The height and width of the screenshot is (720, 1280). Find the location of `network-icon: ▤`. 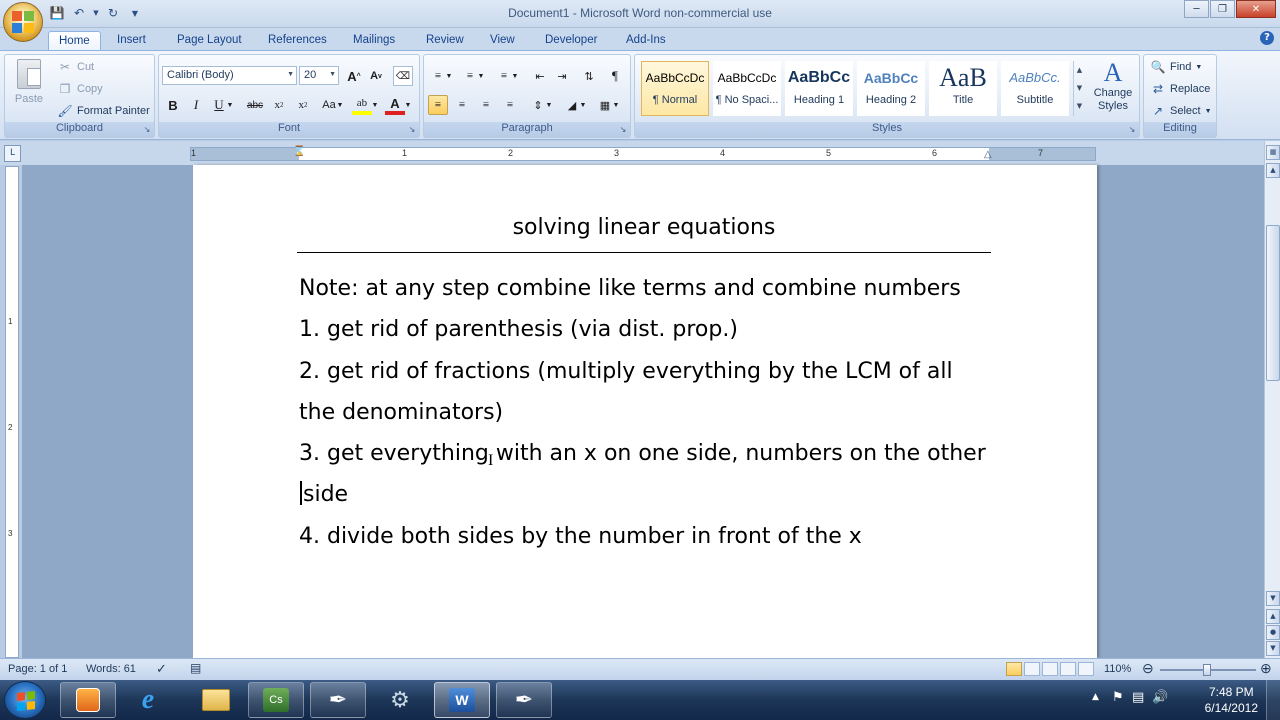

network-icon: ▤ is located at coordinates (1138, 697).